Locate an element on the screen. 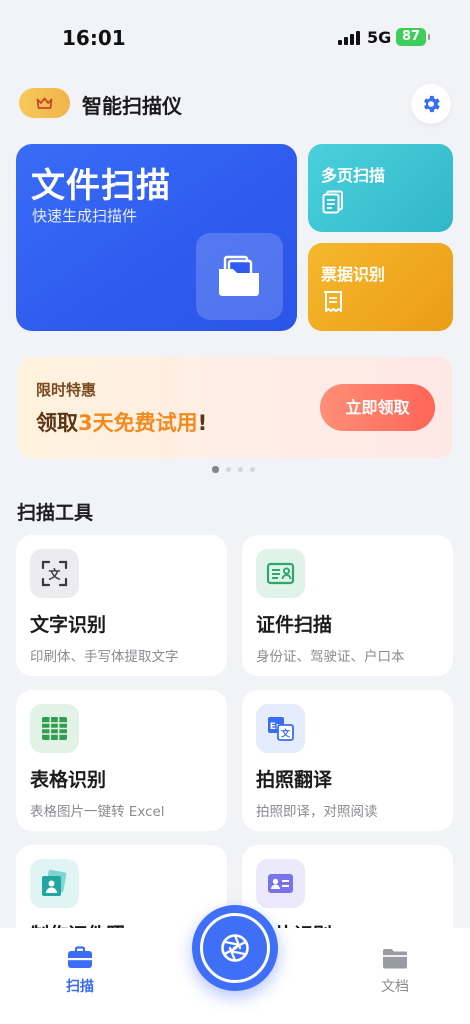  vip-badge is located at coordinates (44, 103).